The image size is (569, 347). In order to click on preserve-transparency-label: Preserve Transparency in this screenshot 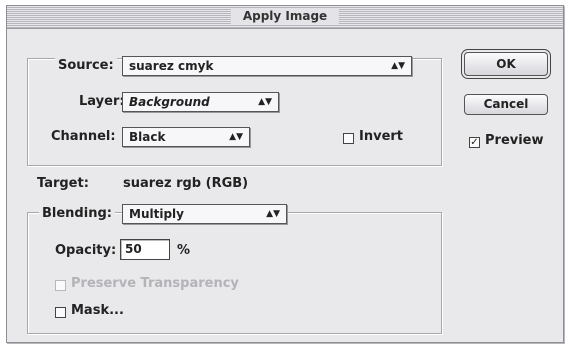, I will do `click(155, 283)`.